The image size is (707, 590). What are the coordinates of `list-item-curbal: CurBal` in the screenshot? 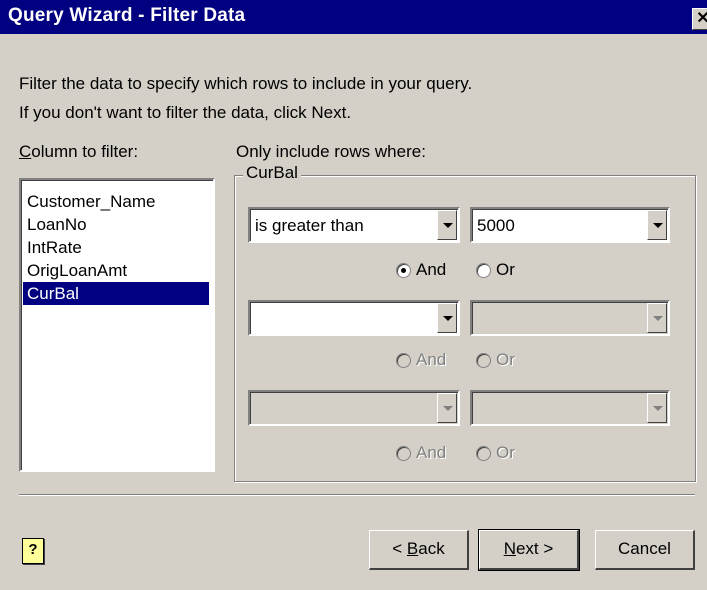 It's located at (116, 293).